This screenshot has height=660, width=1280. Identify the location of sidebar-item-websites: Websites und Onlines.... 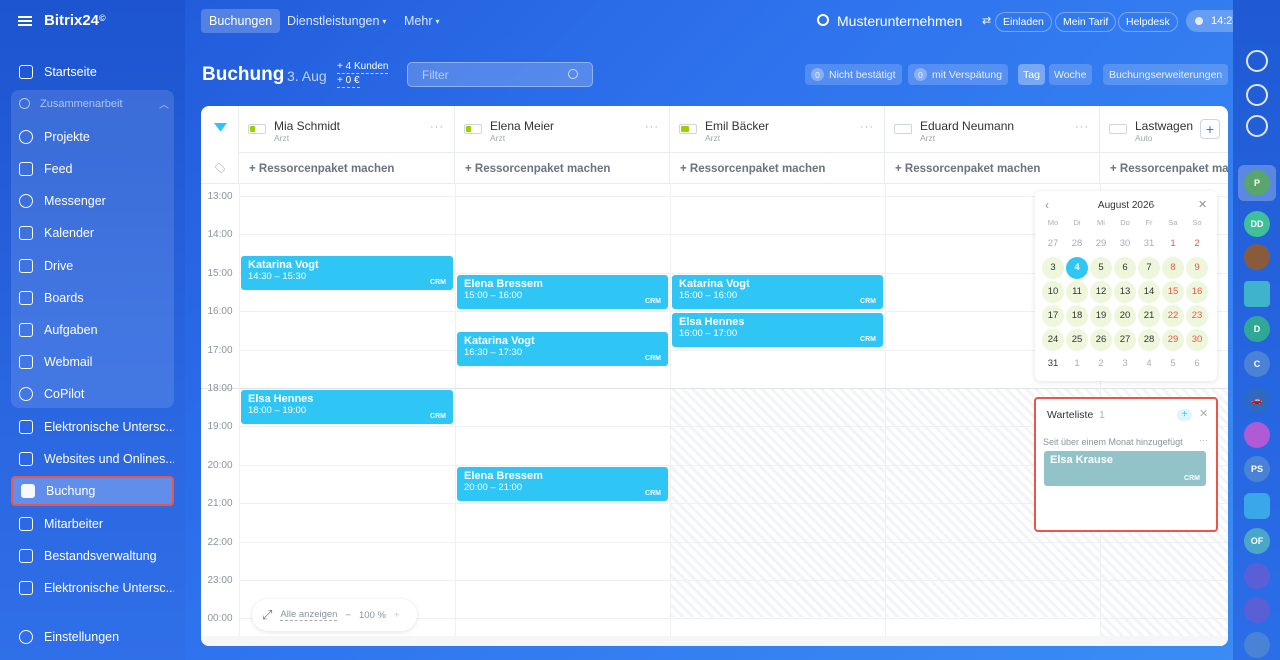
(92, 459).